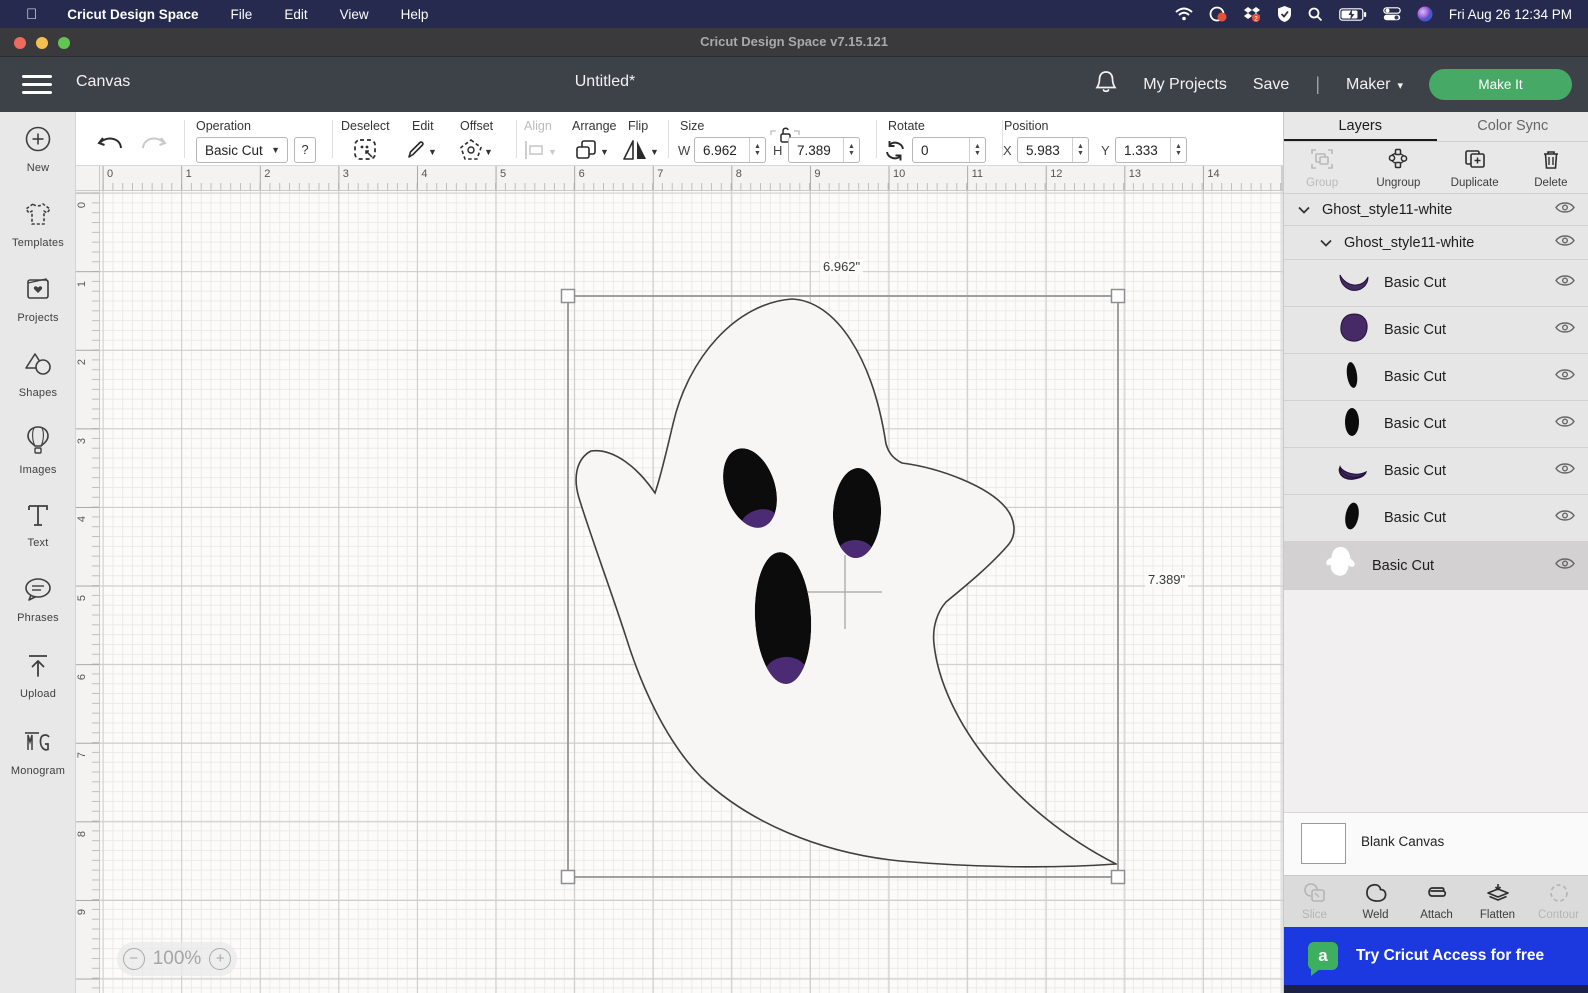 The height and width of the screenshot is (993, 1588). Describe the element at coordinates (1284, 14) in the screenshot. I see `shield-check-icon` at that location.